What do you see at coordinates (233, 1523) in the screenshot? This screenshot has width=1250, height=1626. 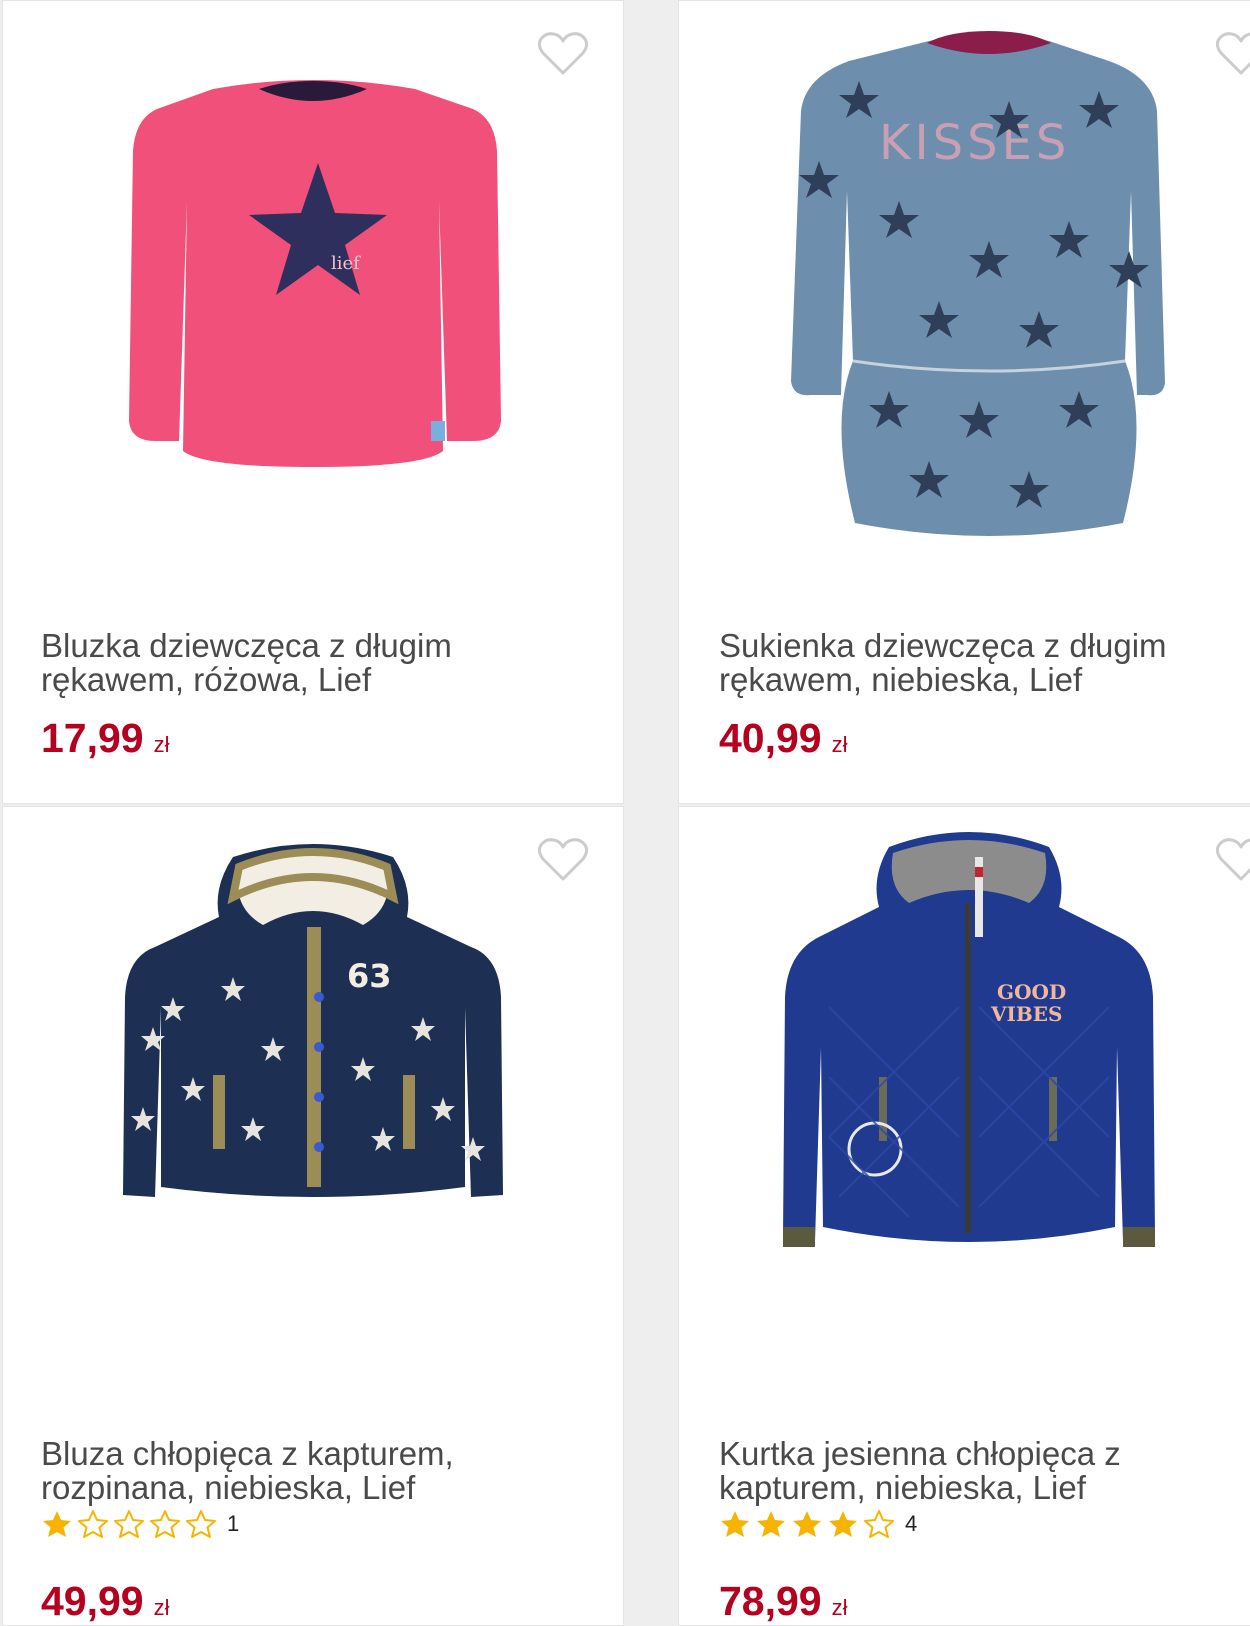 I see `rating-count: 1` at bounding box center [233, 1523].